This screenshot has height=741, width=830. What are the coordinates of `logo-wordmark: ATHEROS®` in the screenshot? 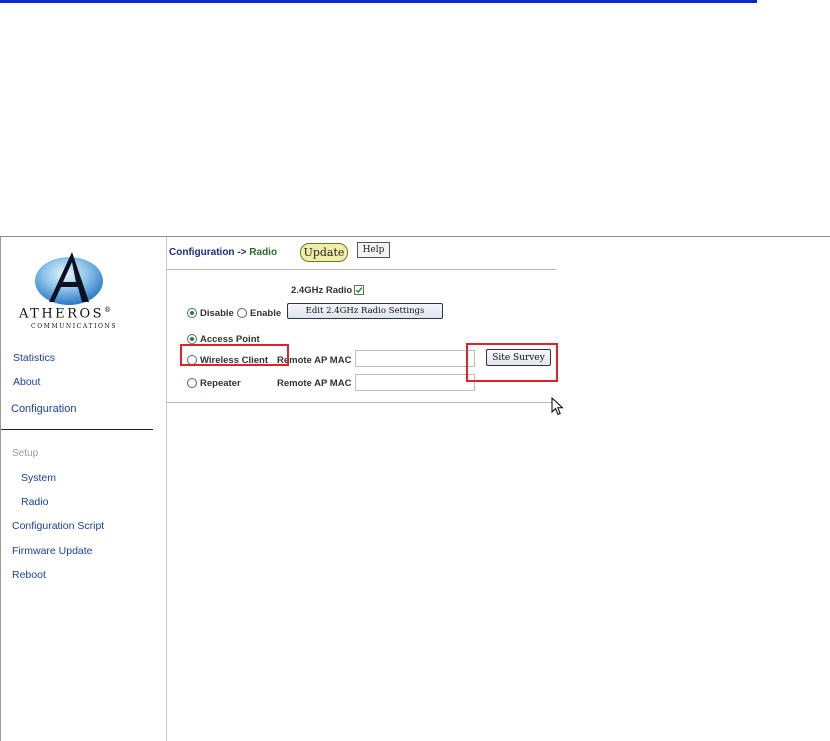 It's located at (65, 314).